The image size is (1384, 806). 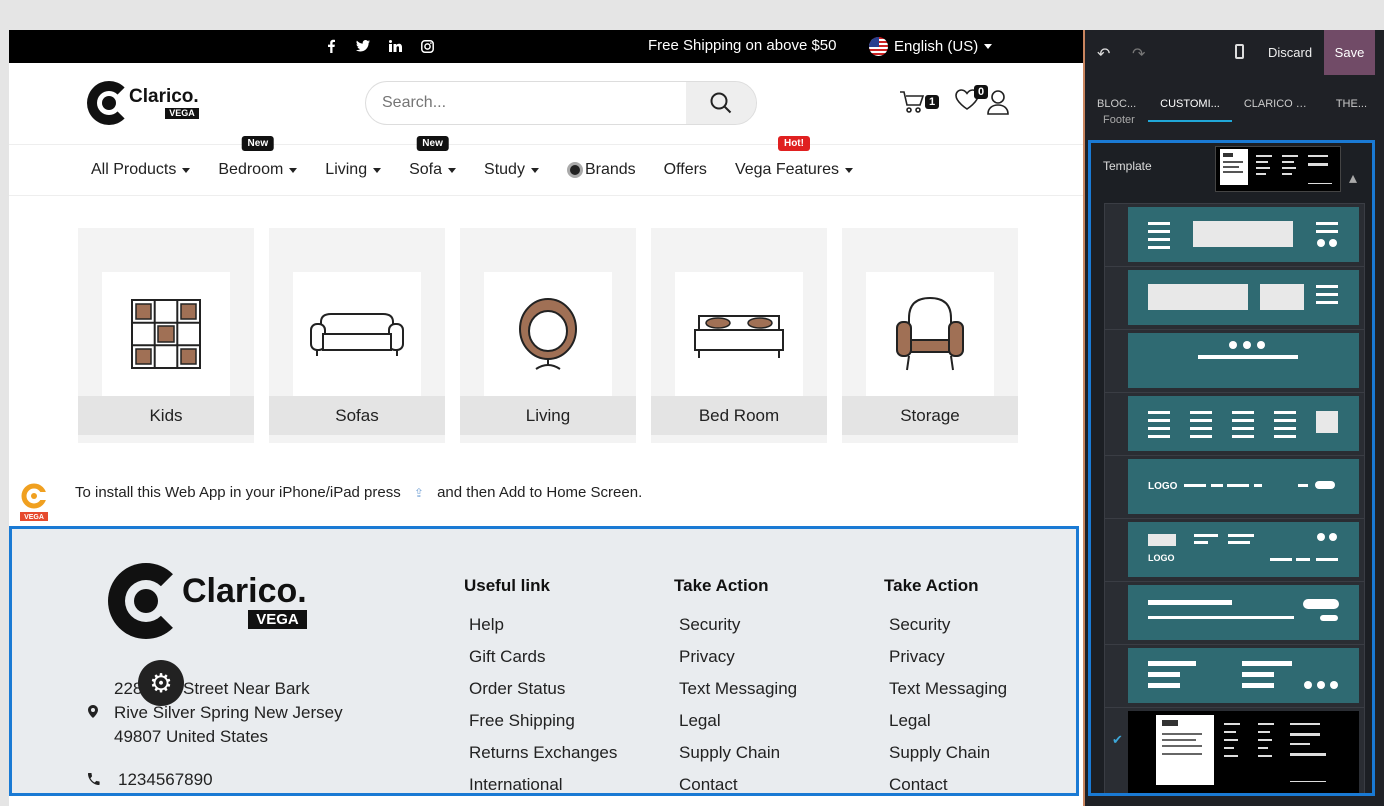 What do you see at coordinates (426, 169) in the screenshot?
I see `nav-item-label: Sofa` at bounding box center [426, 169].